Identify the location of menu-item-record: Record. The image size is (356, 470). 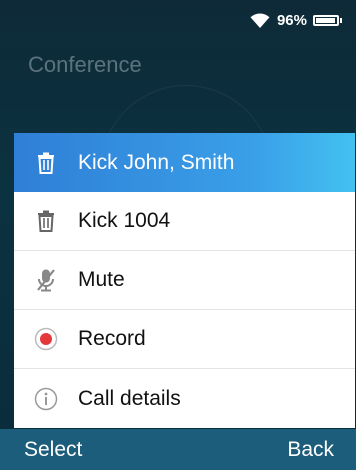
(184, 339).